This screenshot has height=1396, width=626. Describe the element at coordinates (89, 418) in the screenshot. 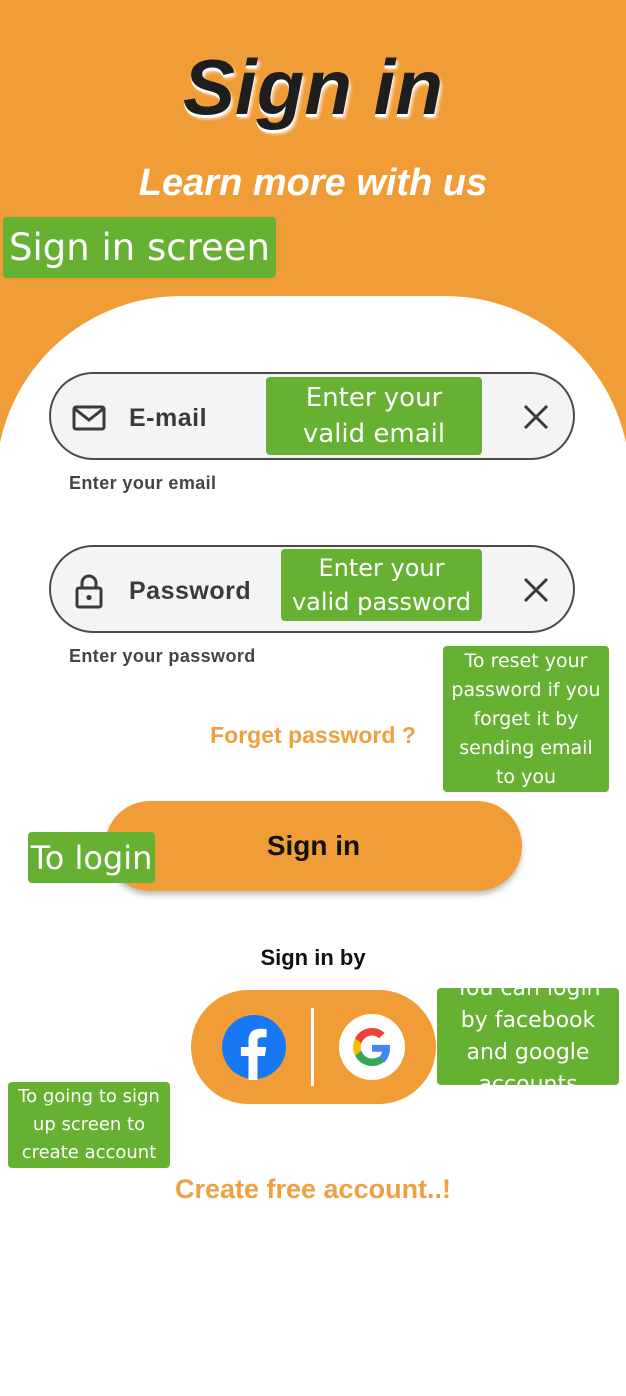

I see `mail-icon` at that location.